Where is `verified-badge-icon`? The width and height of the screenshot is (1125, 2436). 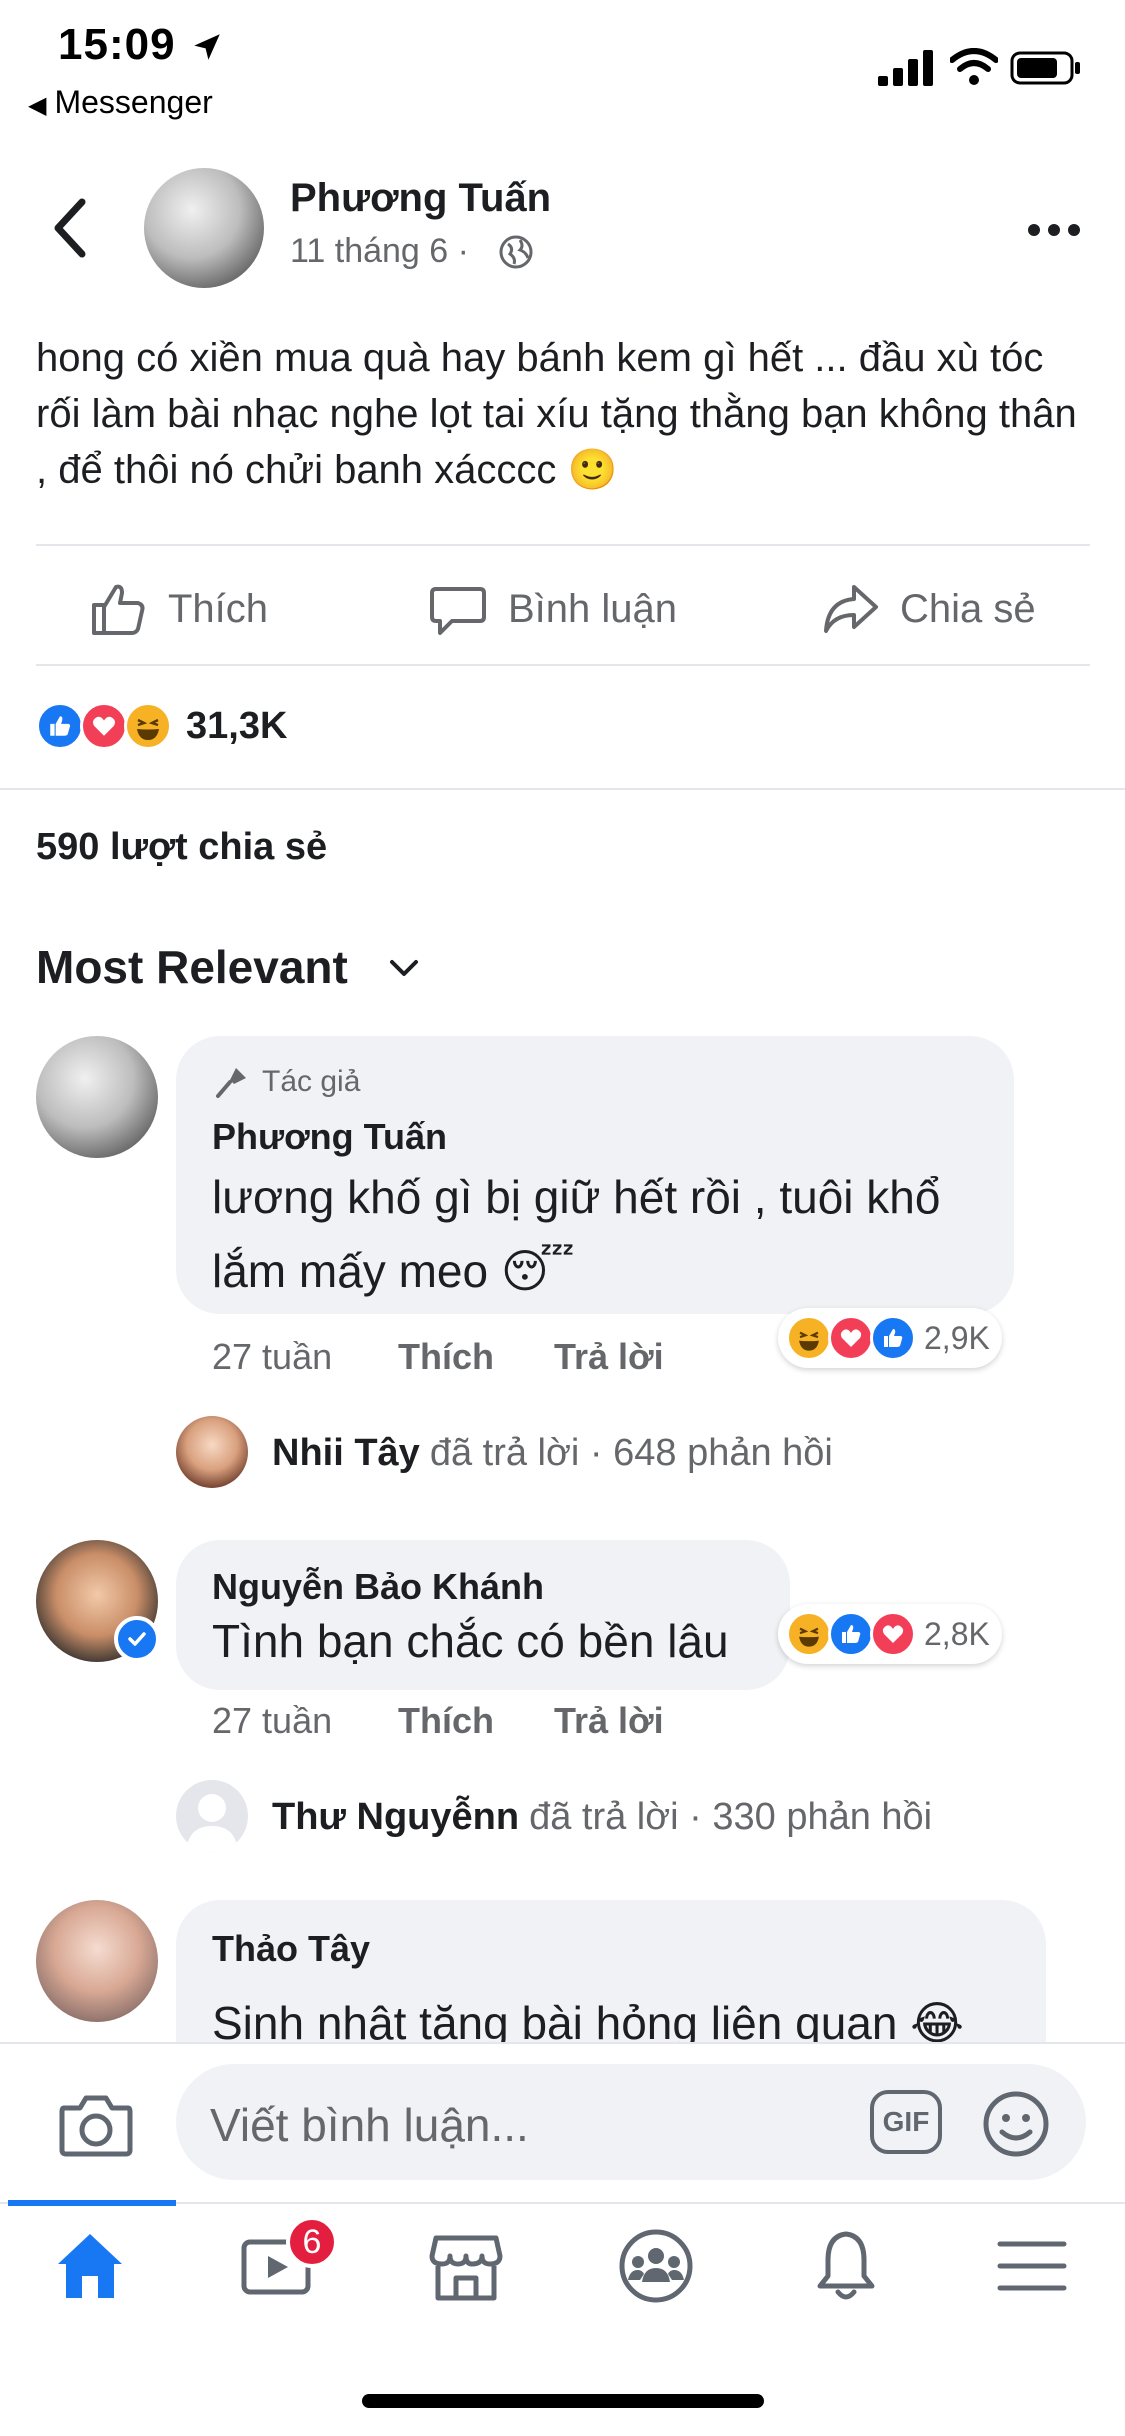
verified-badge-icon is located at coordinates (137, 1639).